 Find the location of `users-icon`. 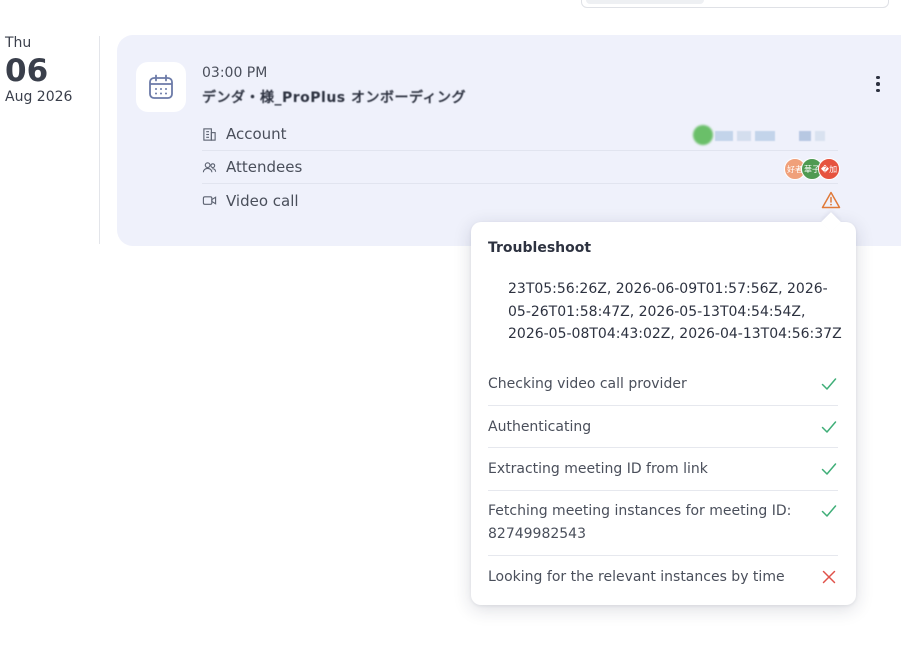

users-icon is located at coordinates (209, 167).